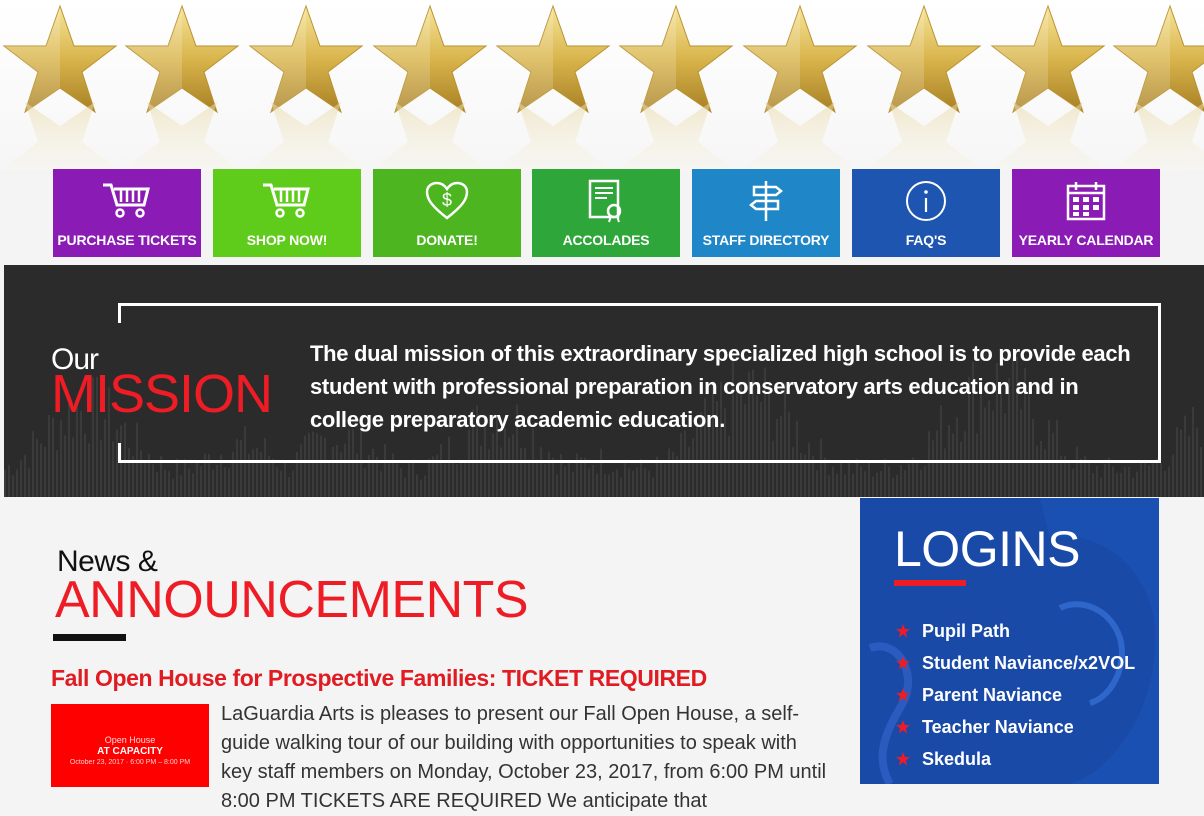 This screenshot has height=816, width=1204. What do you see at coordinates (127, 213) in the screenshot?
I see `purchase-tickets-button: PURCHASE TICKETS` at bounding box center [127, 213].